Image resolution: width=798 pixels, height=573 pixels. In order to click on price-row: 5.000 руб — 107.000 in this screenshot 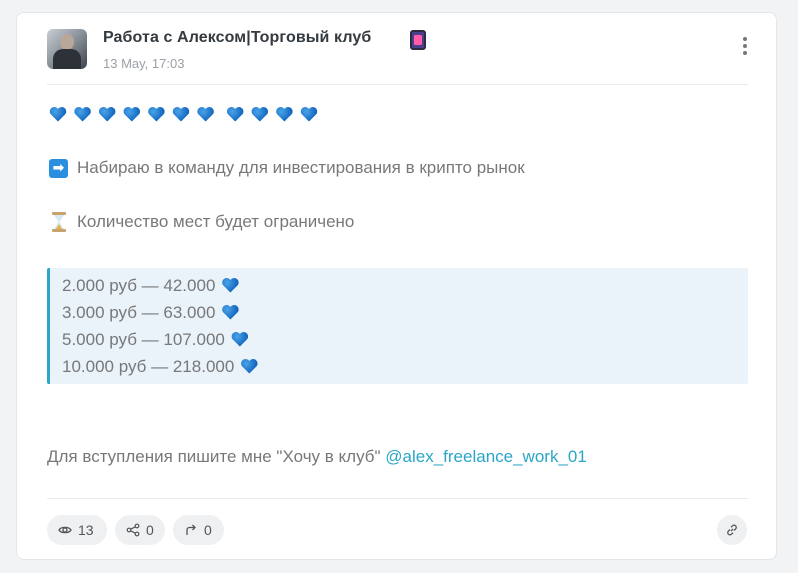, I will do `click(155, 340)`.